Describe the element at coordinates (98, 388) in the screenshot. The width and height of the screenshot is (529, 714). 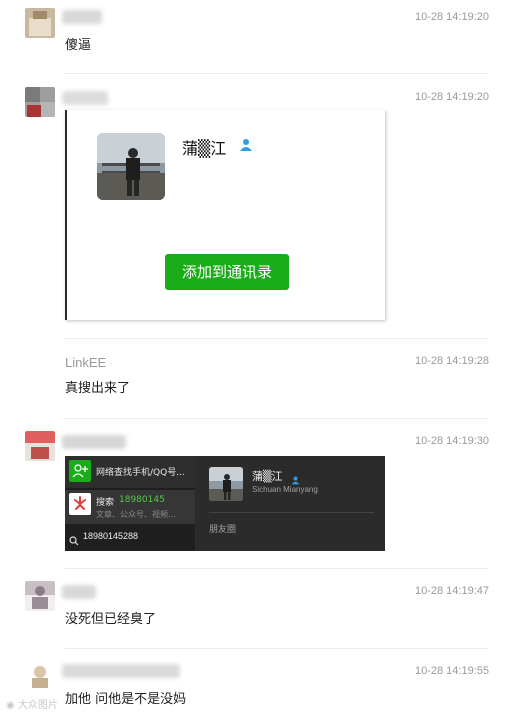
I see `comment-text: 真搜出来了` at that location.